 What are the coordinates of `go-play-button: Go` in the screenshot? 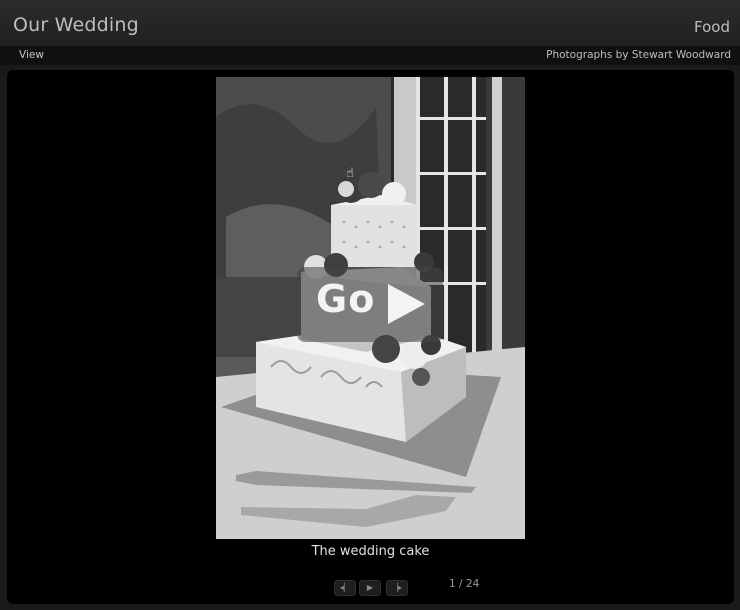 It's located at (370, 304).